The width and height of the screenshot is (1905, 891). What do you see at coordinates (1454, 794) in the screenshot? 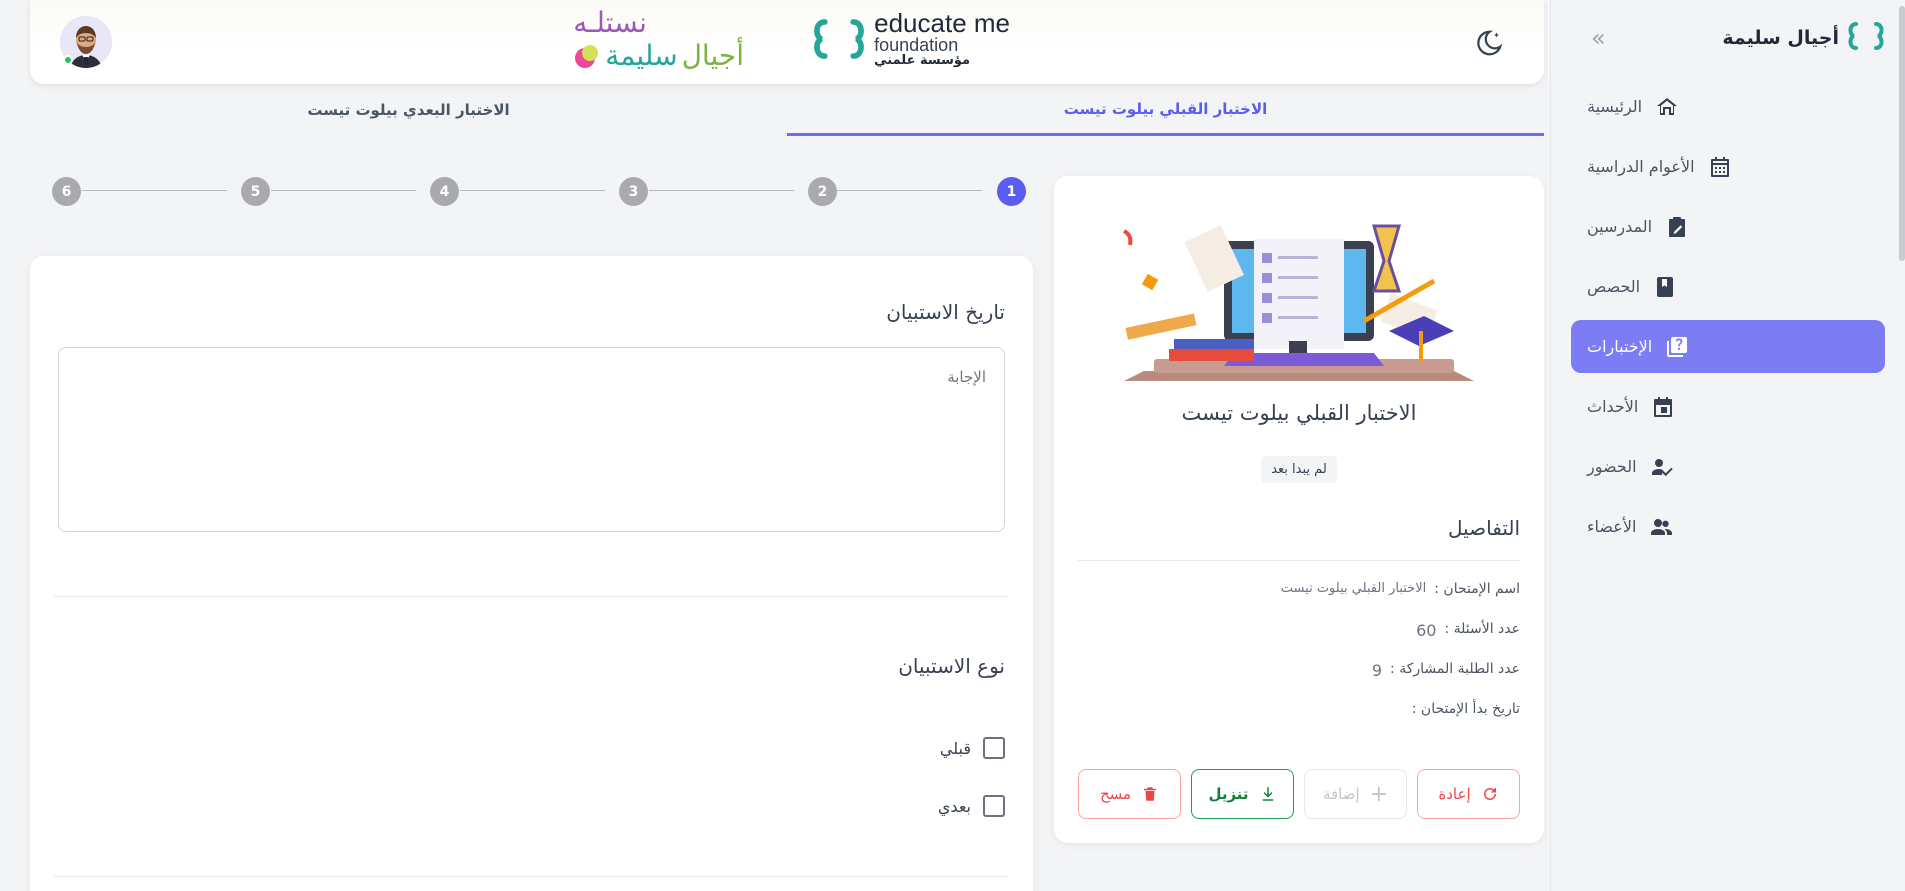
I see `reset-button-label: إعادة` at bounding box center [1454, 794].